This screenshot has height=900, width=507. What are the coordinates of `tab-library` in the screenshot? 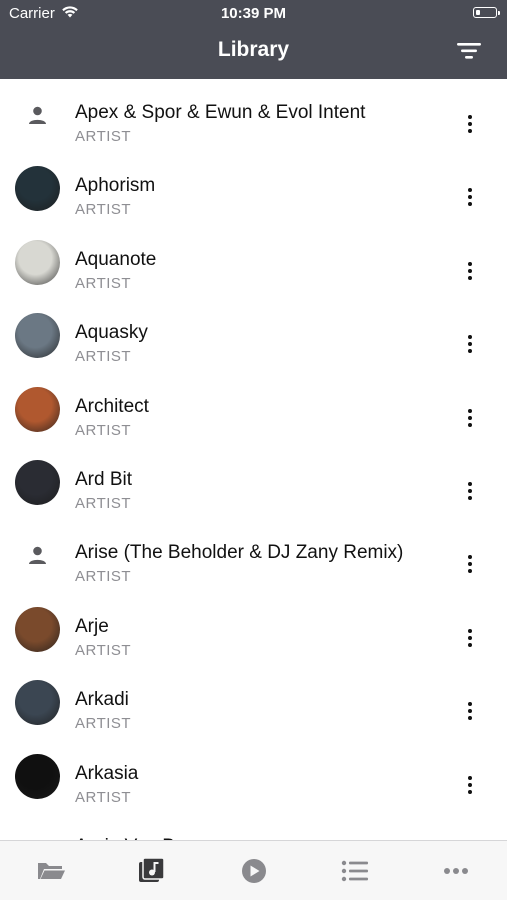 It's located at (152, 871).